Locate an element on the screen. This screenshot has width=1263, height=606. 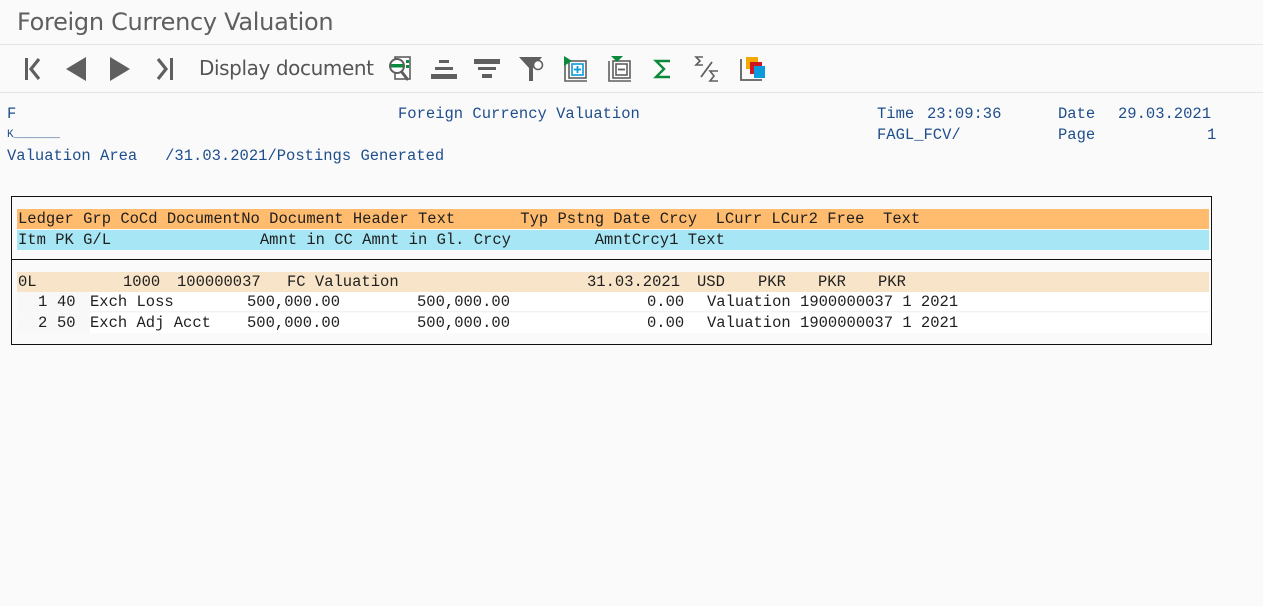
gl-cell: Exch Loss is located at coordinates (132, 302).